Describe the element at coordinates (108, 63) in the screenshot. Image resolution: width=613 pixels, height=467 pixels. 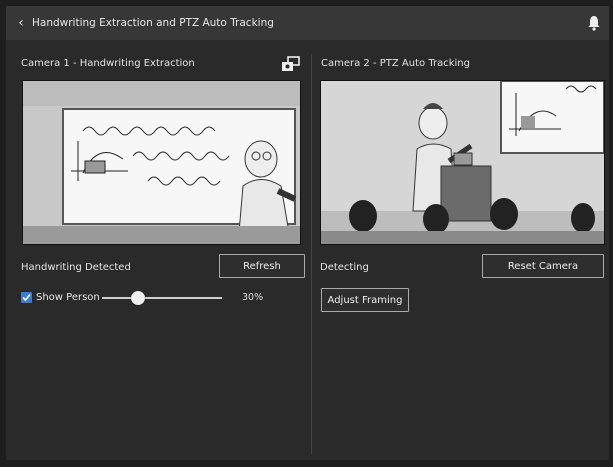
I see `camera1-title: Camera 1 - Handwriting Extraction` at that location.